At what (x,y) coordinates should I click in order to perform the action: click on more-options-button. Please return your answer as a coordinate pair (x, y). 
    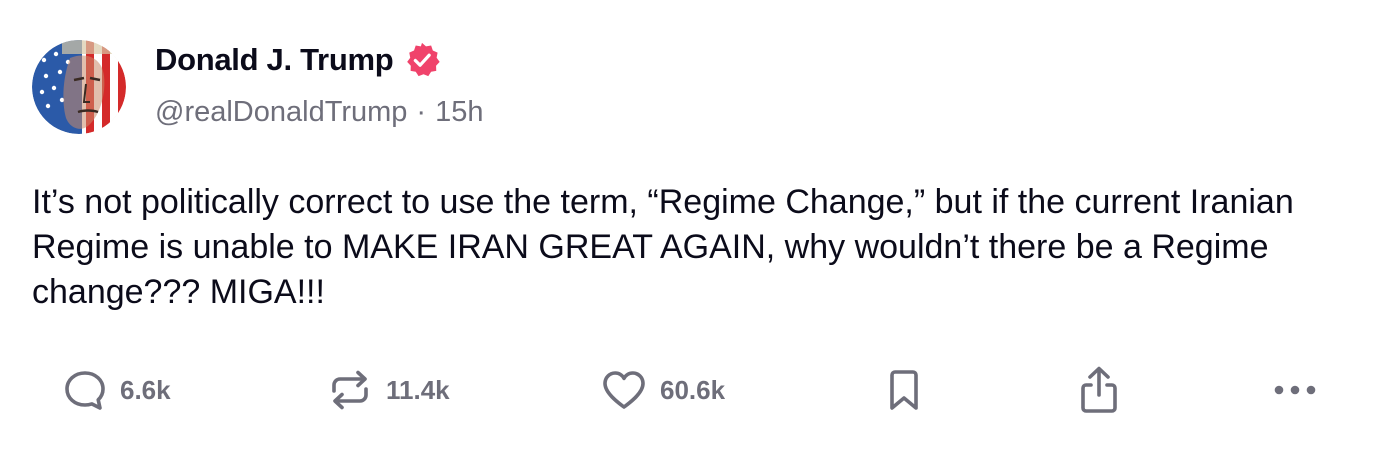
    Looking at the image, I should click on (1295, 390).